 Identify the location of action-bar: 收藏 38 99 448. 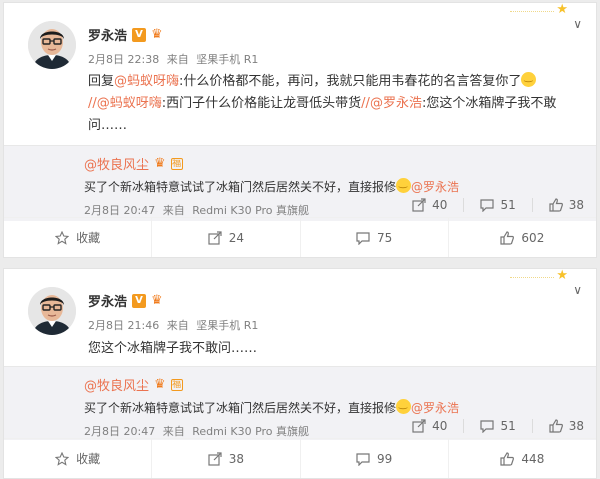
(300, 458).